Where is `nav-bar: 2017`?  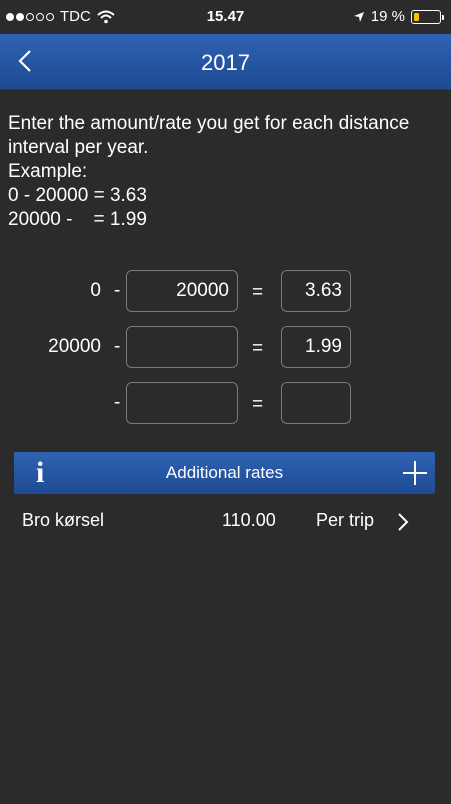 nav-bar: 2017 is located at coordinates (225, 62).